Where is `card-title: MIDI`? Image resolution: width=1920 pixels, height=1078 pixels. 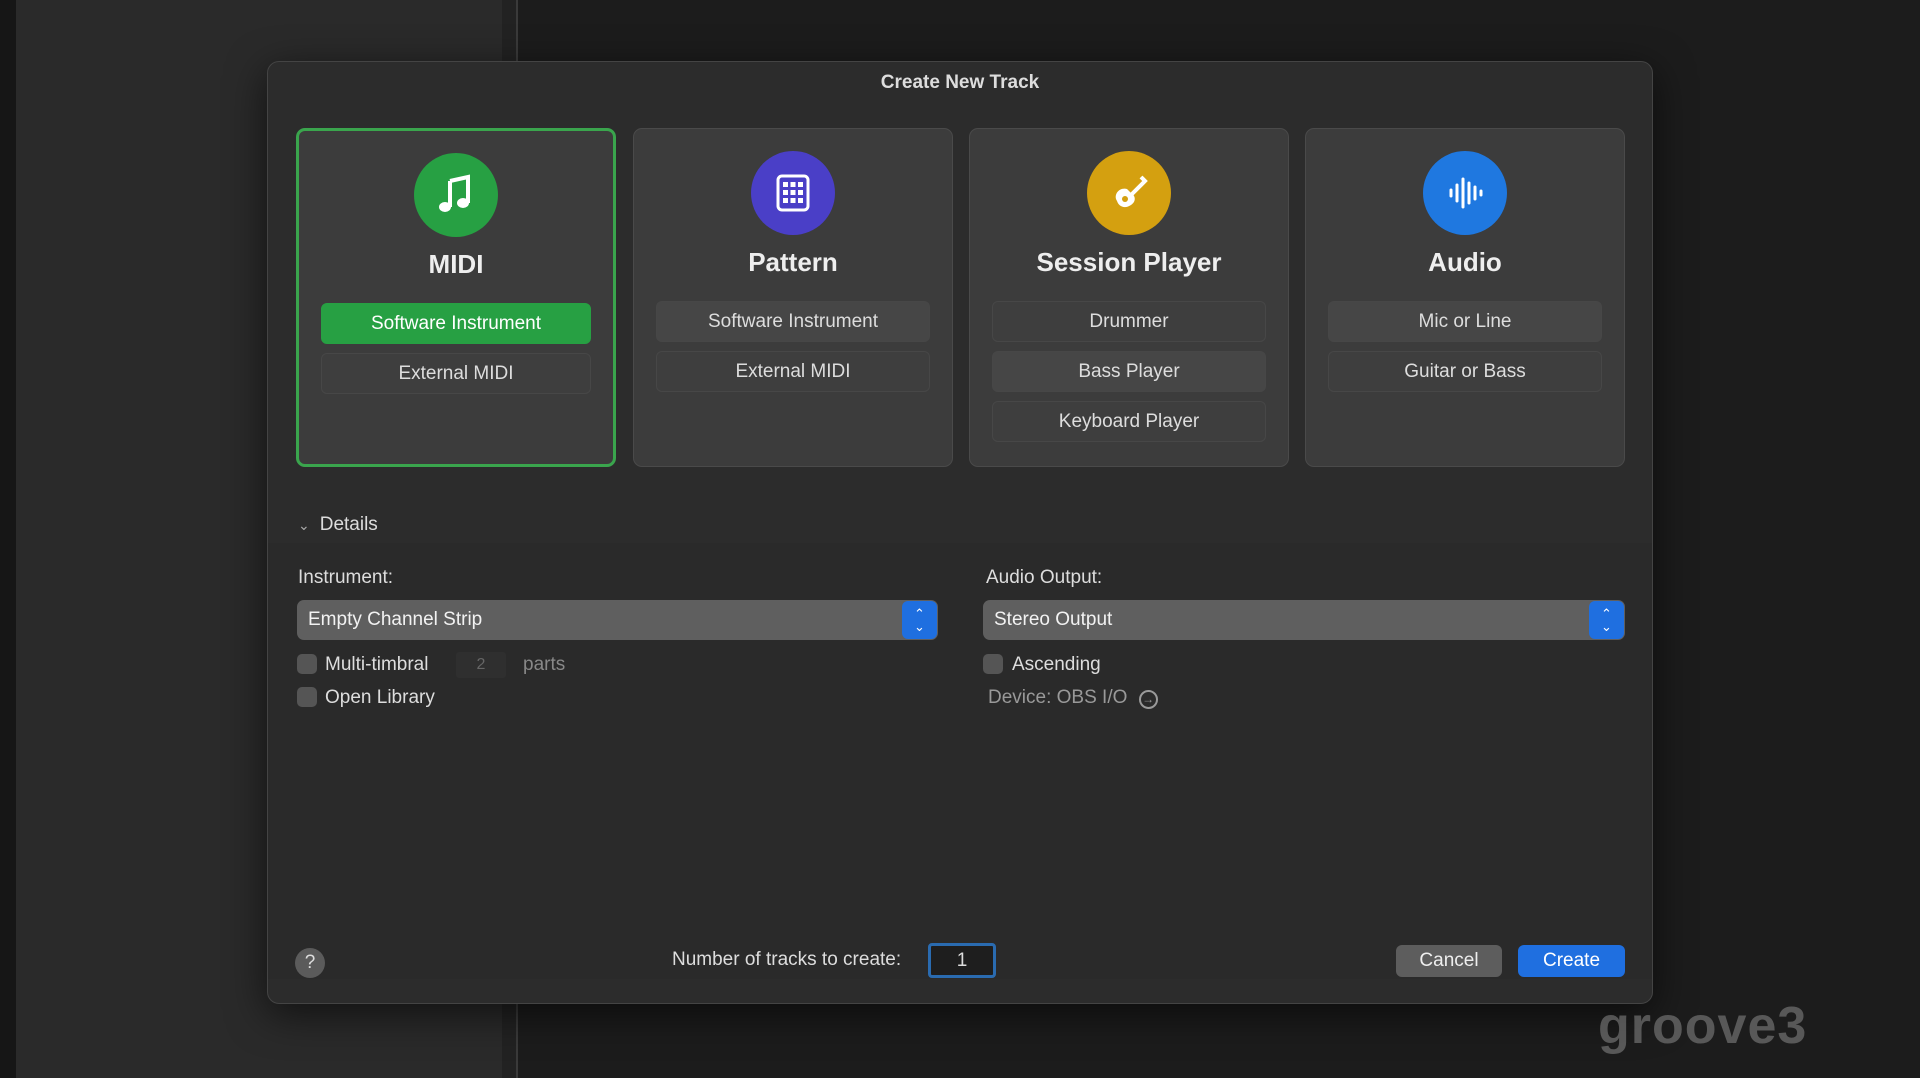 card-title: MIDI is located at coordinates (456, 264).